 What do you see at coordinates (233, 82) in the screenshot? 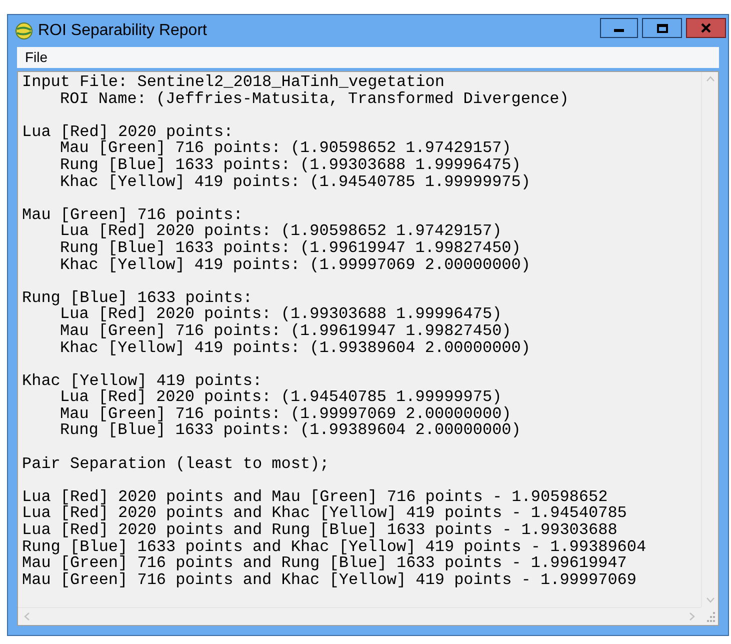
I see `report-line: Input File: Sentinel2_2018_HaTinh_vegetation` at bounding box center [233, 82].